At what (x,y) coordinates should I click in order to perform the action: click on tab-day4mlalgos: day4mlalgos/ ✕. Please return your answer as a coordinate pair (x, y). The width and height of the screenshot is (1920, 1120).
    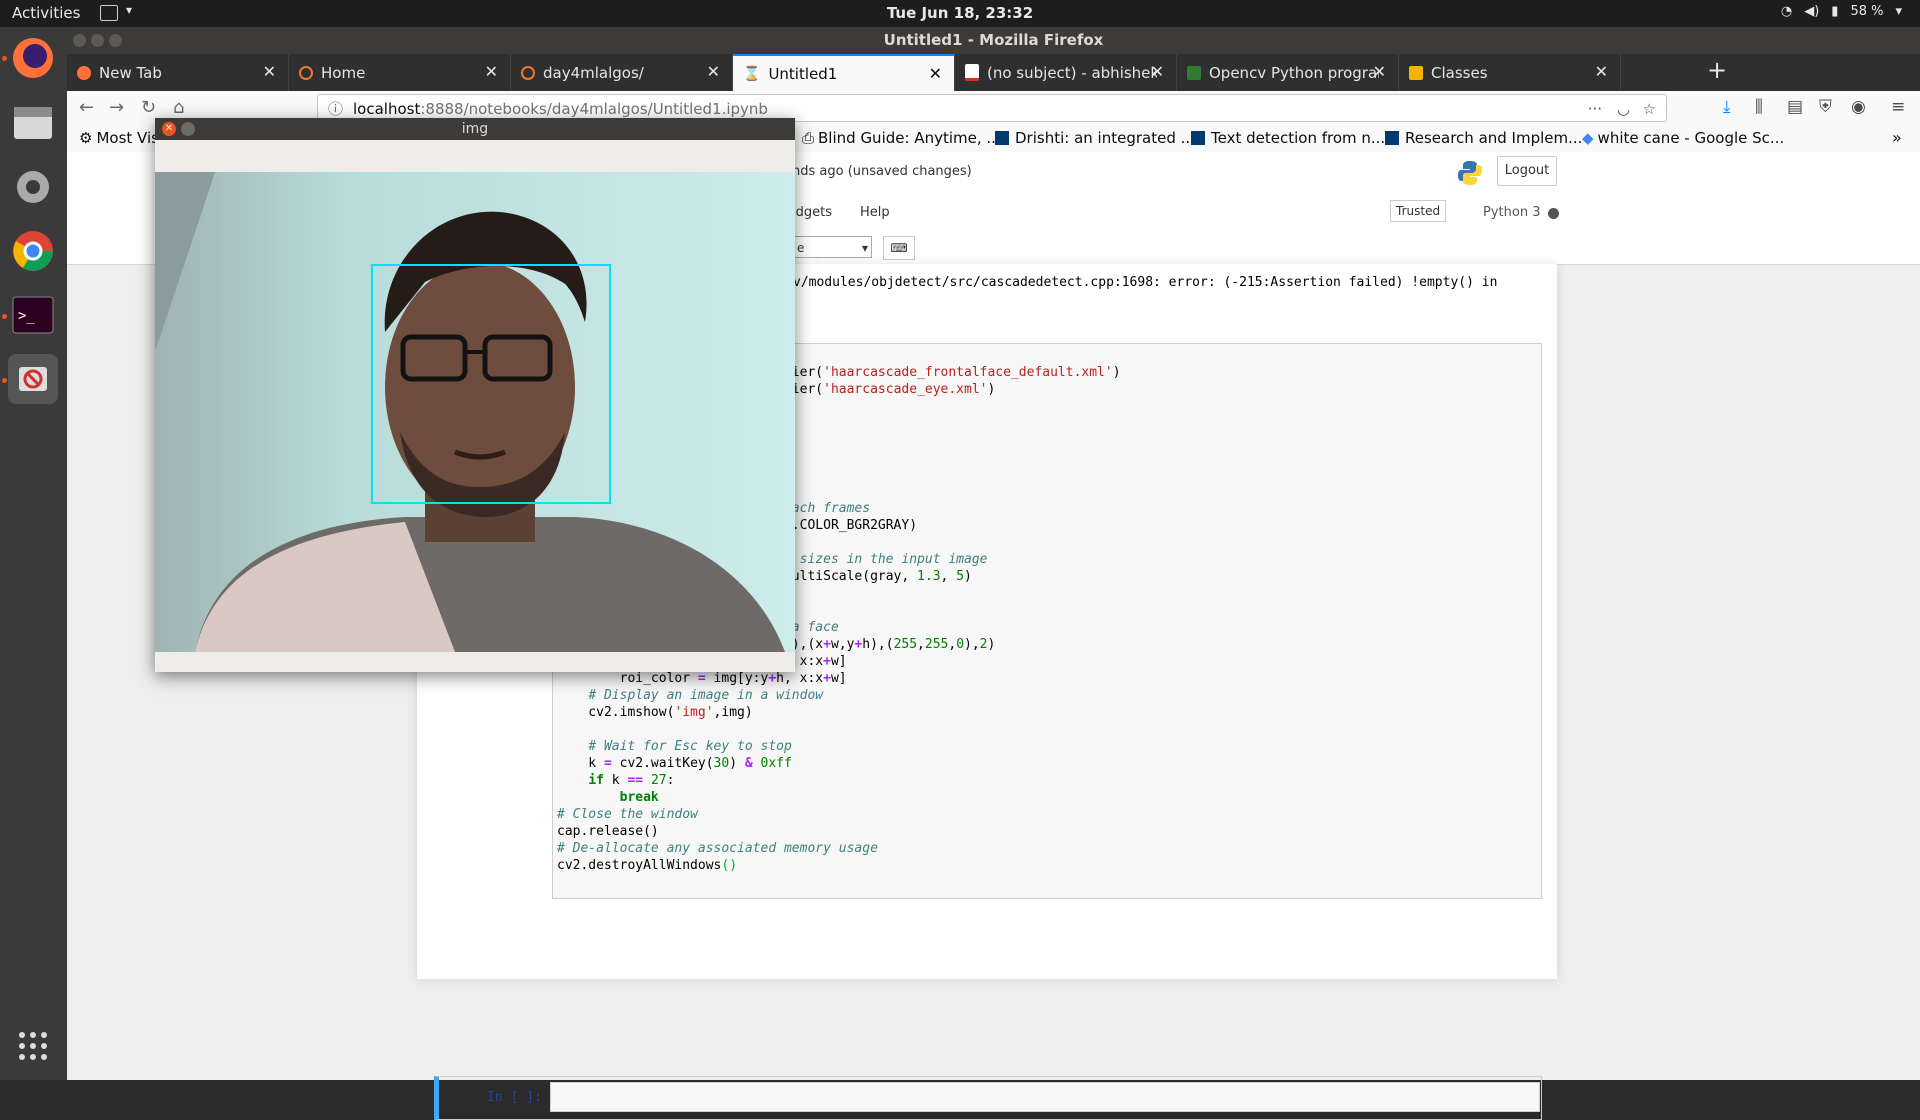
    Looking at the image, I should click on (622, 72).